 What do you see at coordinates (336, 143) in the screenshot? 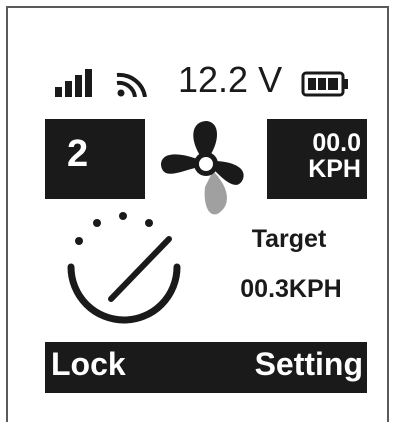
I see `speed-value: 00.0` at bounding box center [336, 143].